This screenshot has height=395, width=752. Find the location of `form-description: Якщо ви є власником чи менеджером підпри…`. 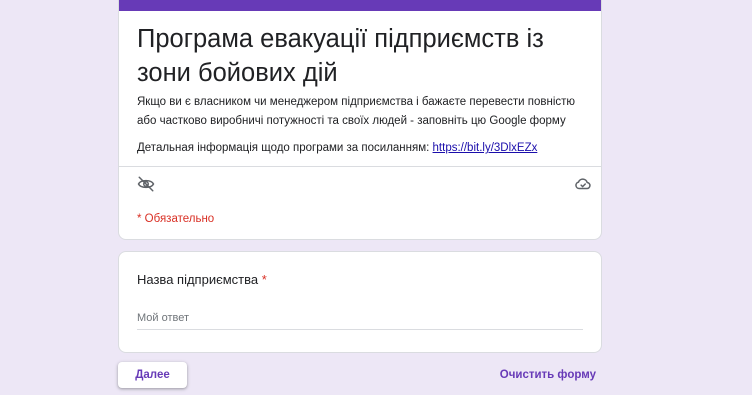

form-description: Якщо ви є власником чи менеджером підпри… is located at coordinates (356, 111).